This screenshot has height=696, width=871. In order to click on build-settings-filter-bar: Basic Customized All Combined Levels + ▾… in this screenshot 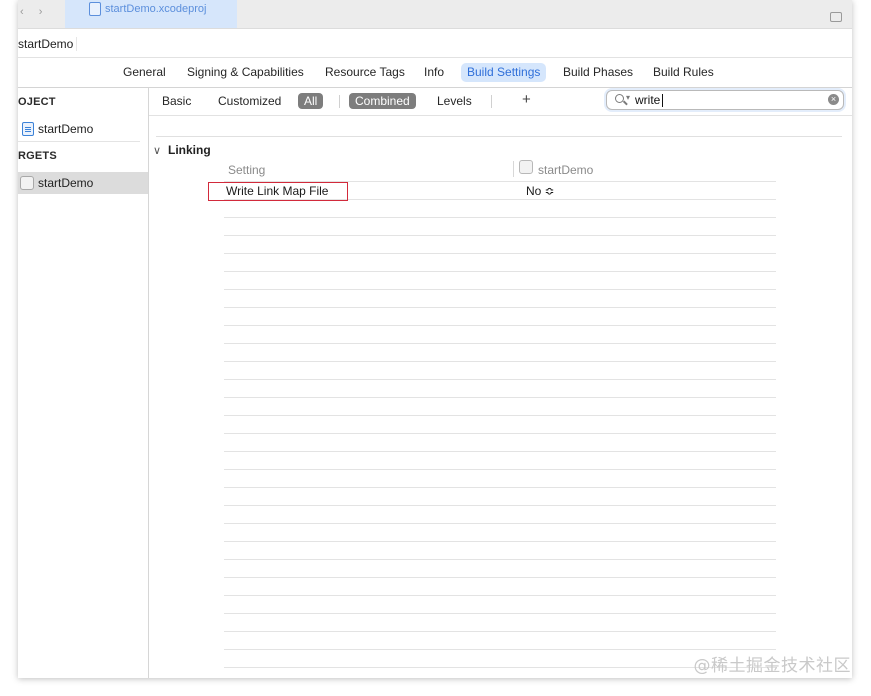, I will do `click(500, 102)`.